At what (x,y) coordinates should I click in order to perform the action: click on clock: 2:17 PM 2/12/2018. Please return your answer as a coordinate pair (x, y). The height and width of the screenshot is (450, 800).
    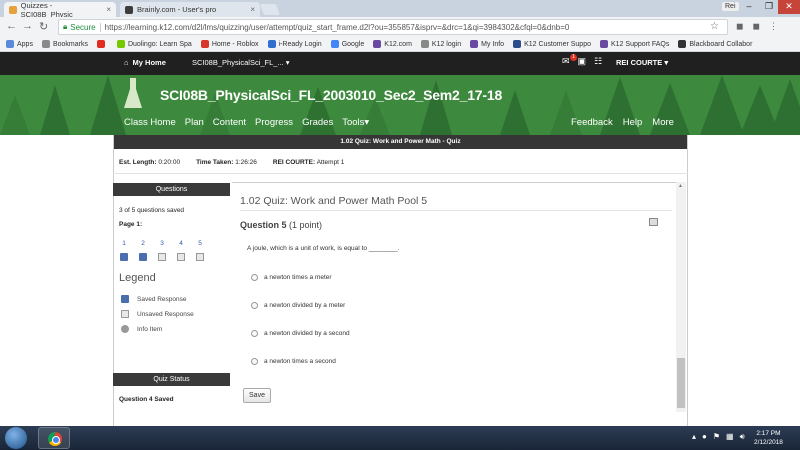
    Looking at the image, I should click on (768, 438).